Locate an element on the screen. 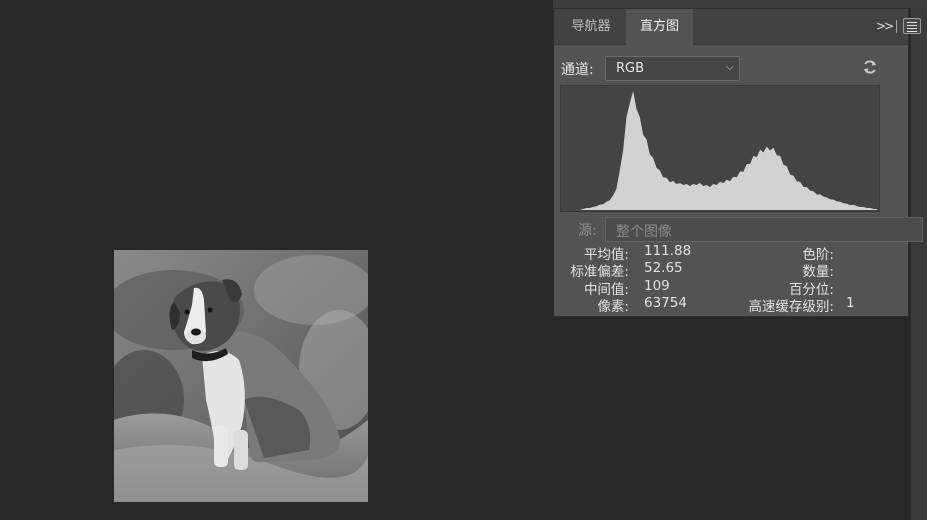  source-dropdown: 整个图像 is located at coordinates (764, 229).